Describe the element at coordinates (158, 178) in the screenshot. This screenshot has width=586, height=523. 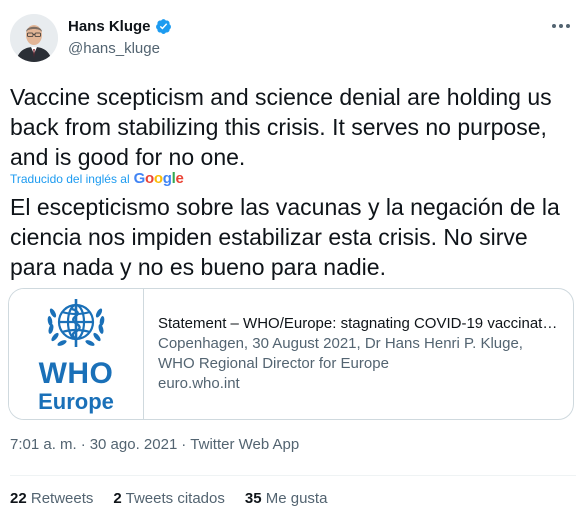
I see `google-logo: Google` at that location.